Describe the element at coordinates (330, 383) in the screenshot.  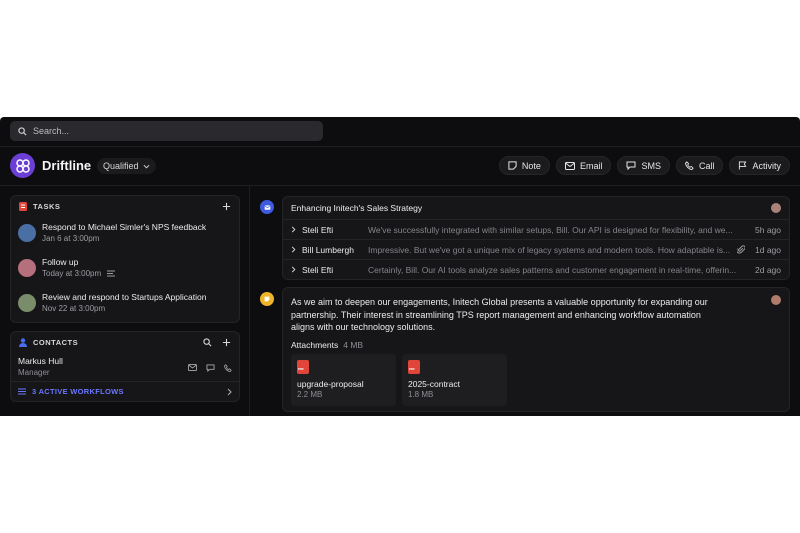
I see `file-name: upgrade-proposal` at that location.